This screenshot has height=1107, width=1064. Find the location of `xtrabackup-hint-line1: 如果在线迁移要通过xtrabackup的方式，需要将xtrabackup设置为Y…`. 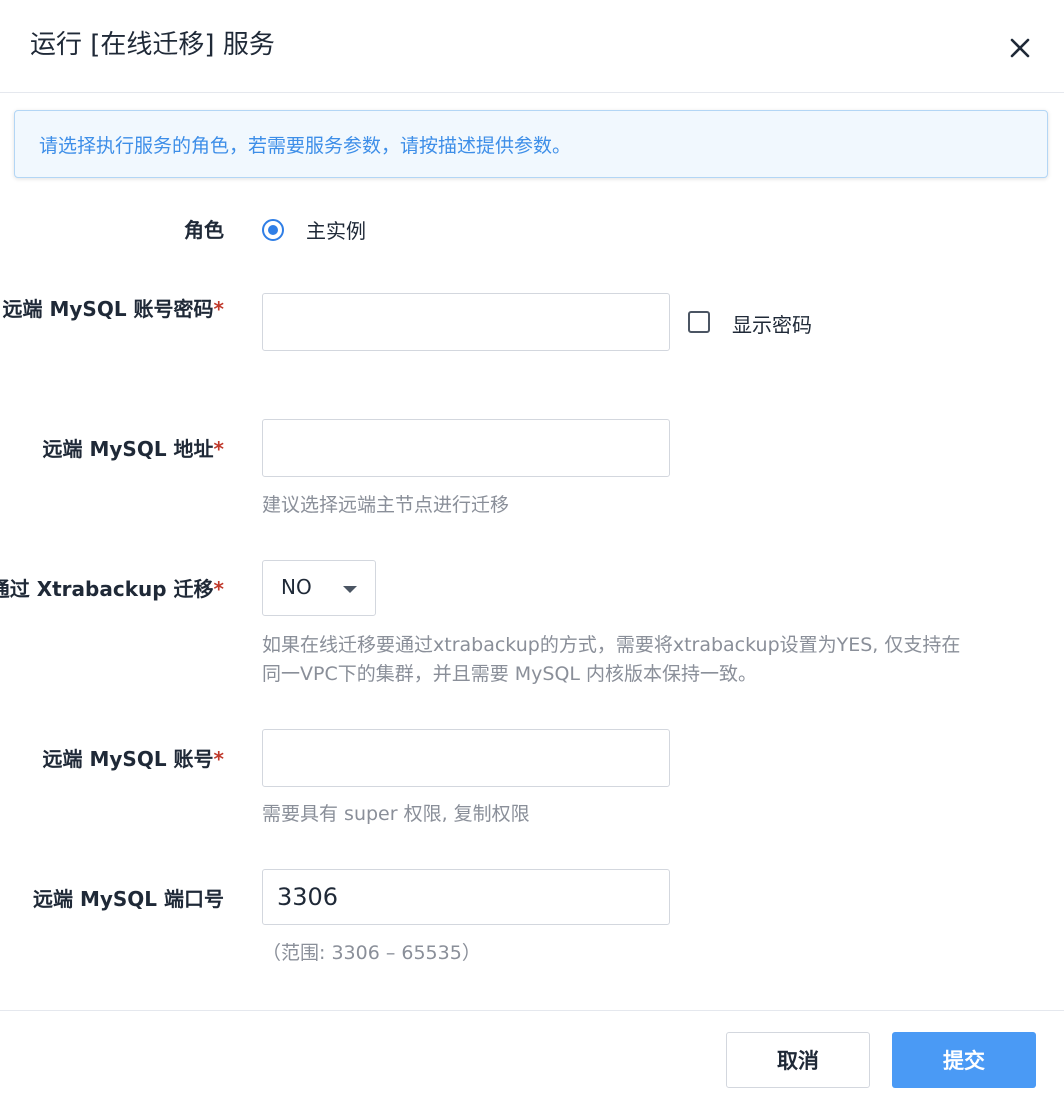

xtrabackup-hint-line1: 如果在线迁移要通过xtrabackup的方式，需要将xtrabackup设置为Y… is located at coordinates (611, 645).